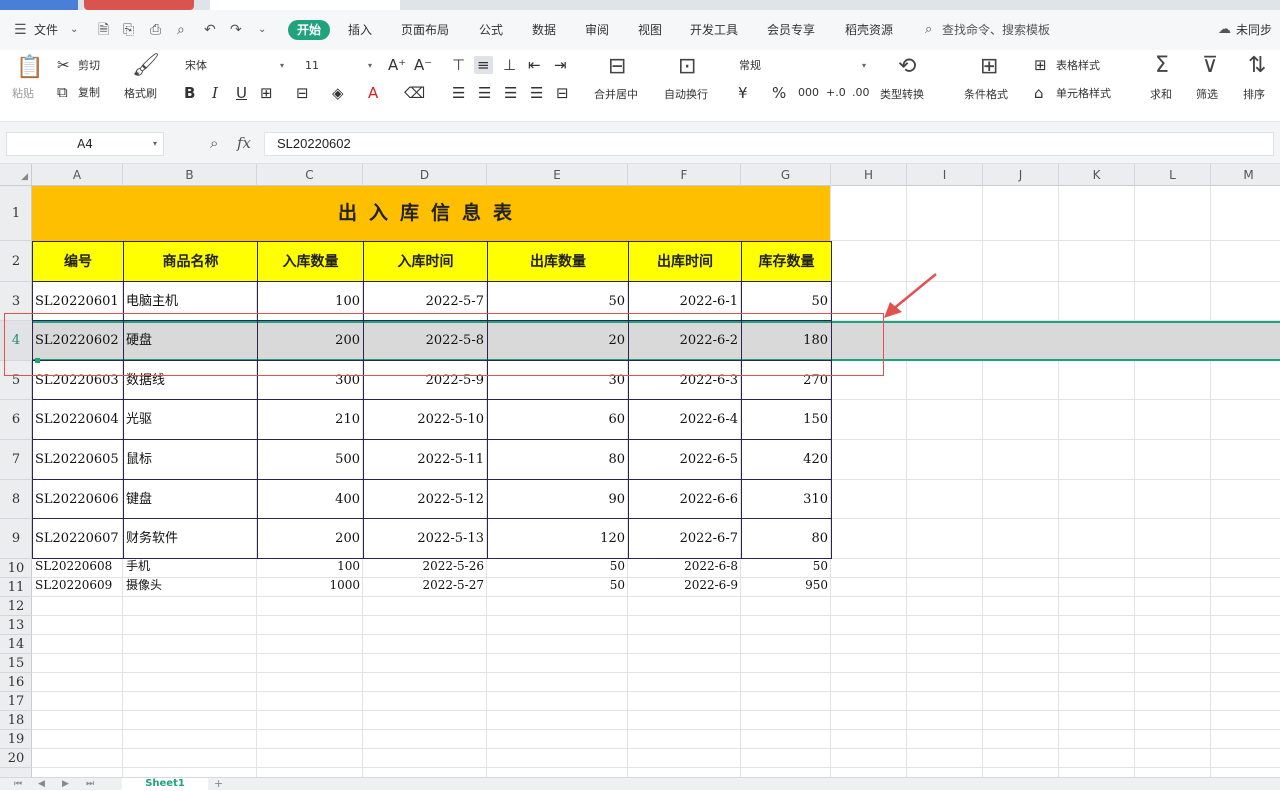 Image resolution: width=1280 pixels, height=791 pixels. Describe the element at coordinates (190, 568) in the screenshot. I see `table-cell: 手机` at that location.